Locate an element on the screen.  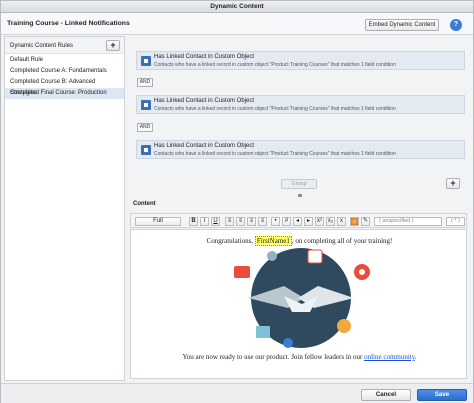
embed-dynamic-content-button: Embed Dynamic Content is located at coordinates (402, 25).